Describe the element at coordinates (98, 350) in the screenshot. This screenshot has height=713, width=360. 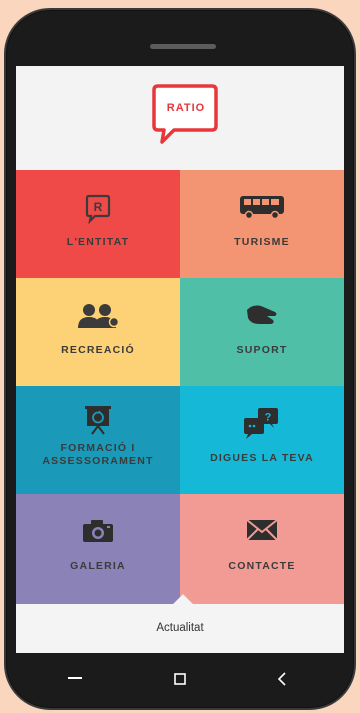
I see `tile-label: RECREACIÓ` at that location.